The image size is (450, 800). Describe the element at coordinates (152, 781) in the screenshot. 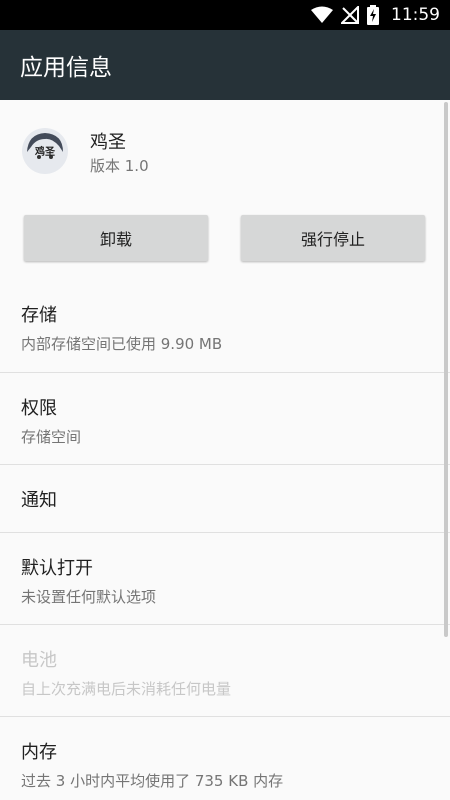

I see `memory-summary: 过去 3 小时内平均使用了 735 KB 内存` at that location.